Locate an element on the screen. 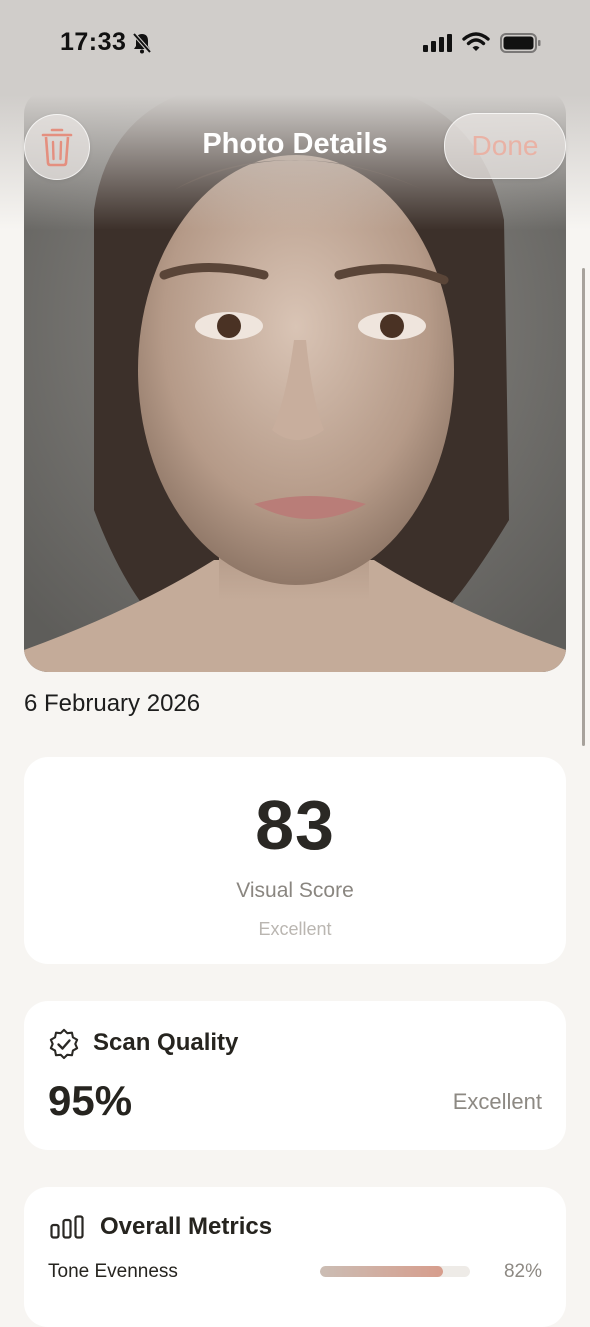 The image size is (590, 1327). overall-metrics-card: Overall Metrics Tone Evenness 82% is located at coordinates (295, 1257).